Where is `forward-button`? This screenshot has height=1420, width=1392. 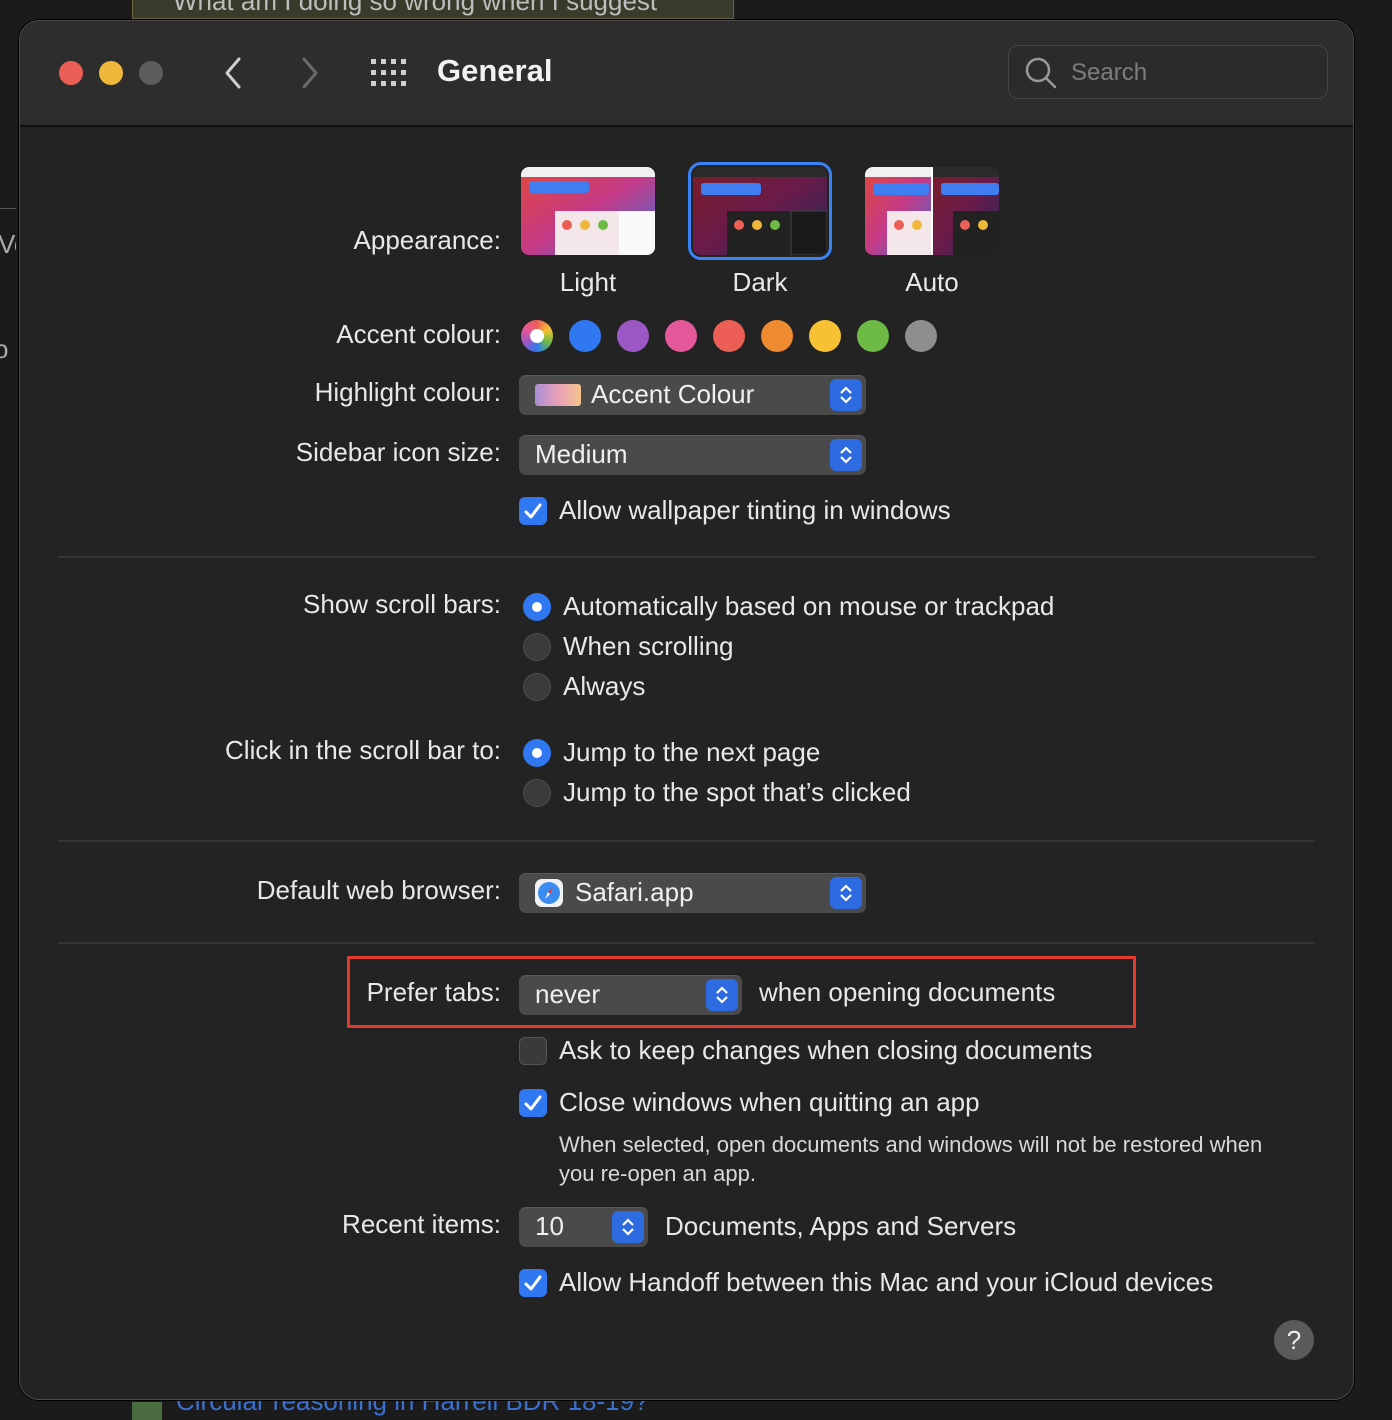
forward-button is located at coordinates (310, 73).